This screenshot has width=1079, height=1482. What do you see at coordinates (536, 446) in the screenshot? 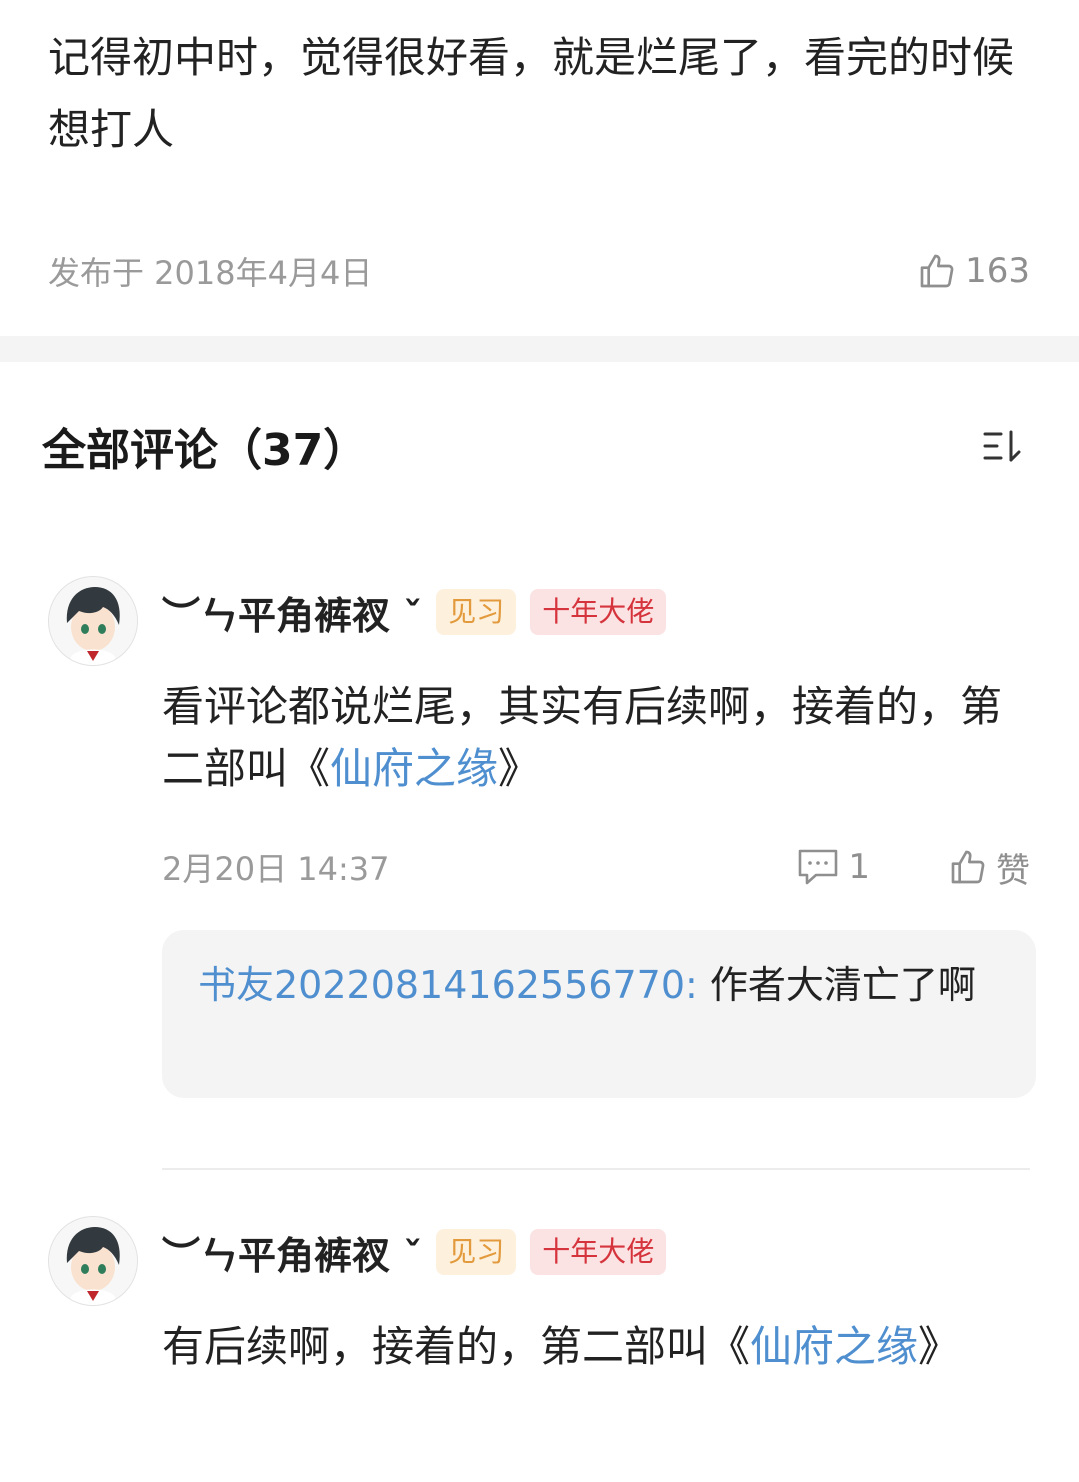
I see `comments-header: 全部评论（37）` at bounding box center [536, 446].